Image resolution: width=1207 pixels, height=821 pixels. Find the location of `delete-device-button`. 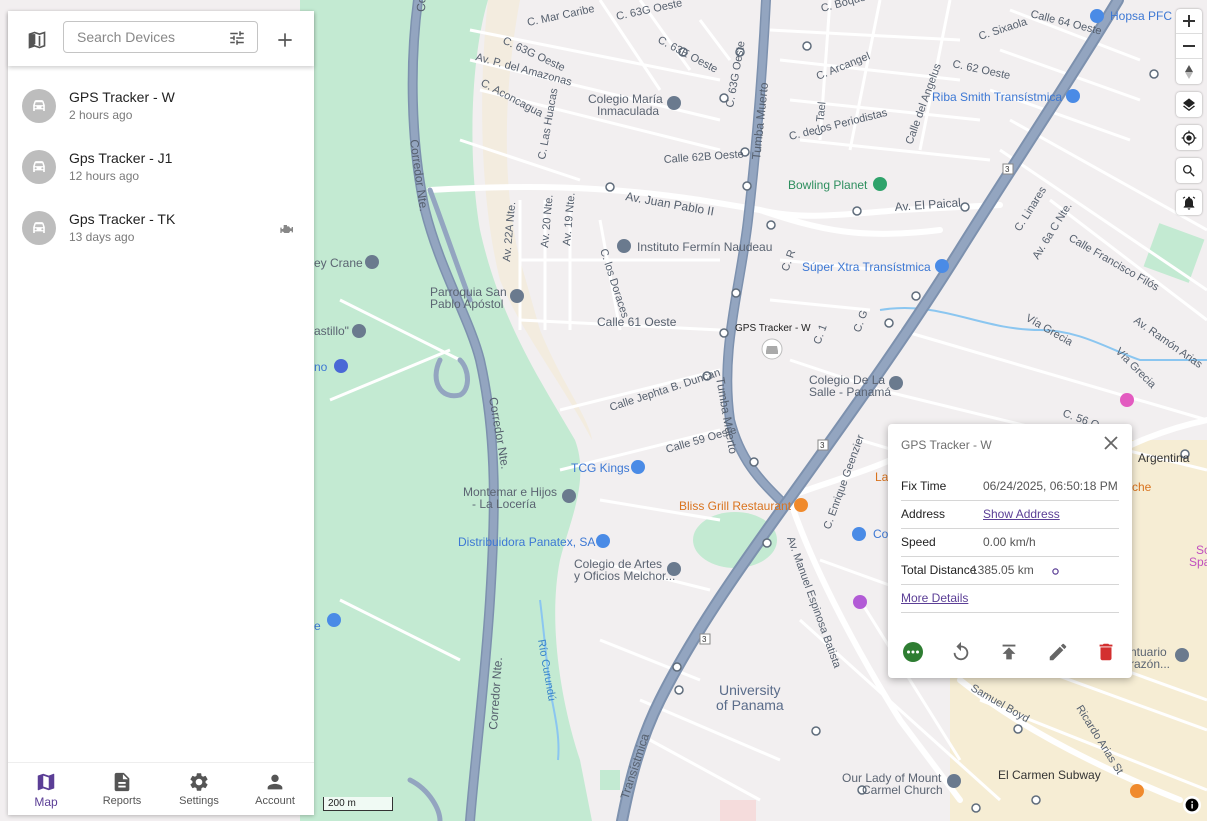

delete-device-button is located at coordinates (1106, 652).